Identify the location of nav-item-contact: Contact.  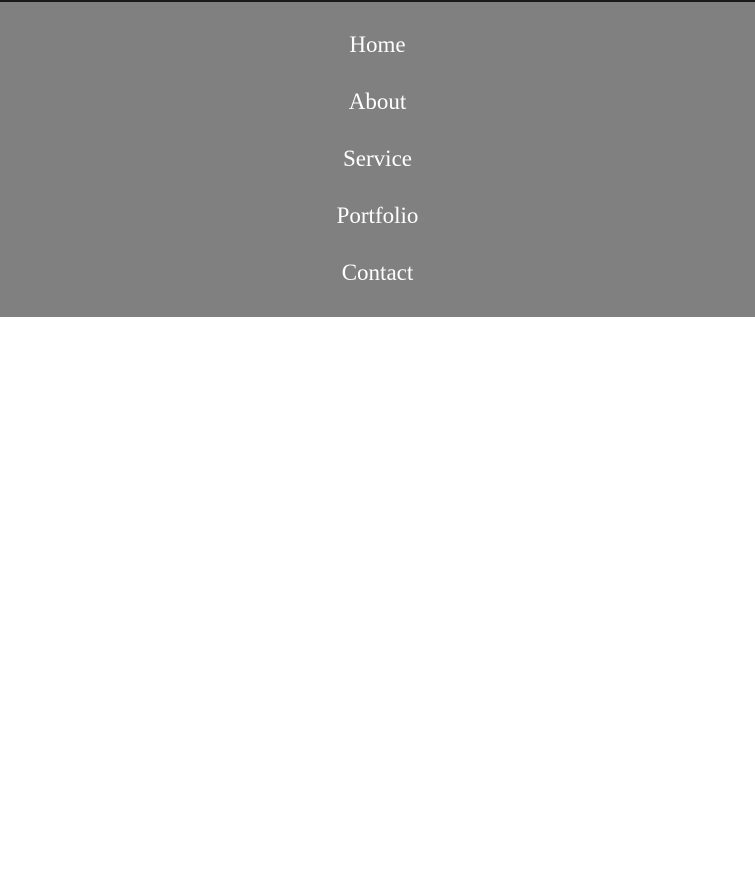
(377, 272).